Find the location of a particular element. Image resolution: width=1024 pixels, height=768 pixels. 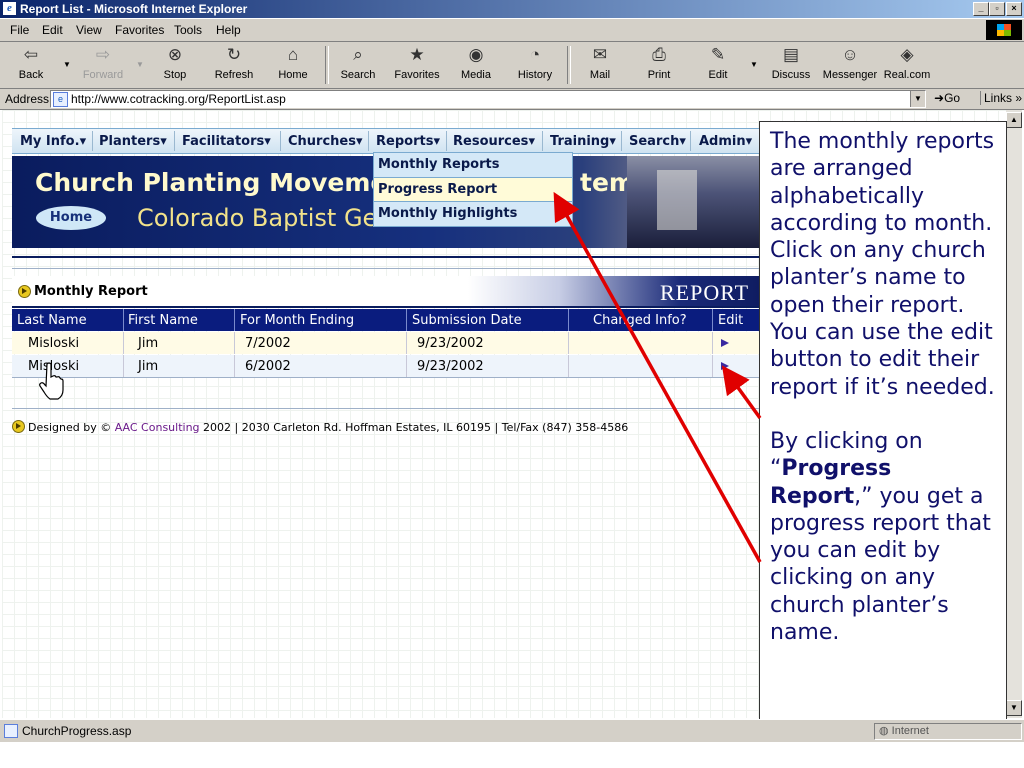

search-icon: ⌕ is located at coordinates (358, 54).